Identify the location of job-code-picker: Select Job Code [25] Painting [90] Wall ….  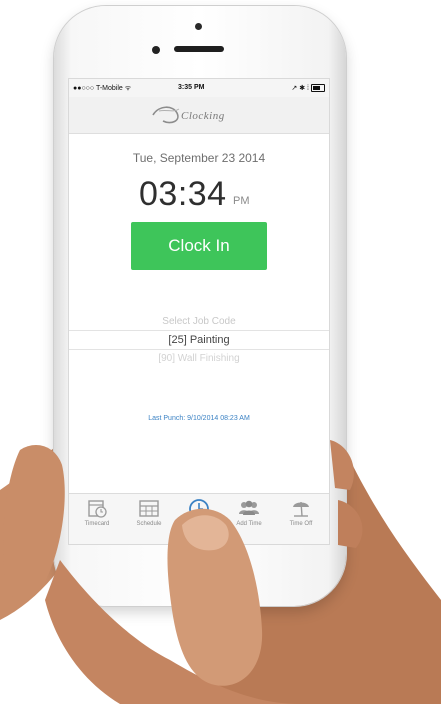
(199, 342).